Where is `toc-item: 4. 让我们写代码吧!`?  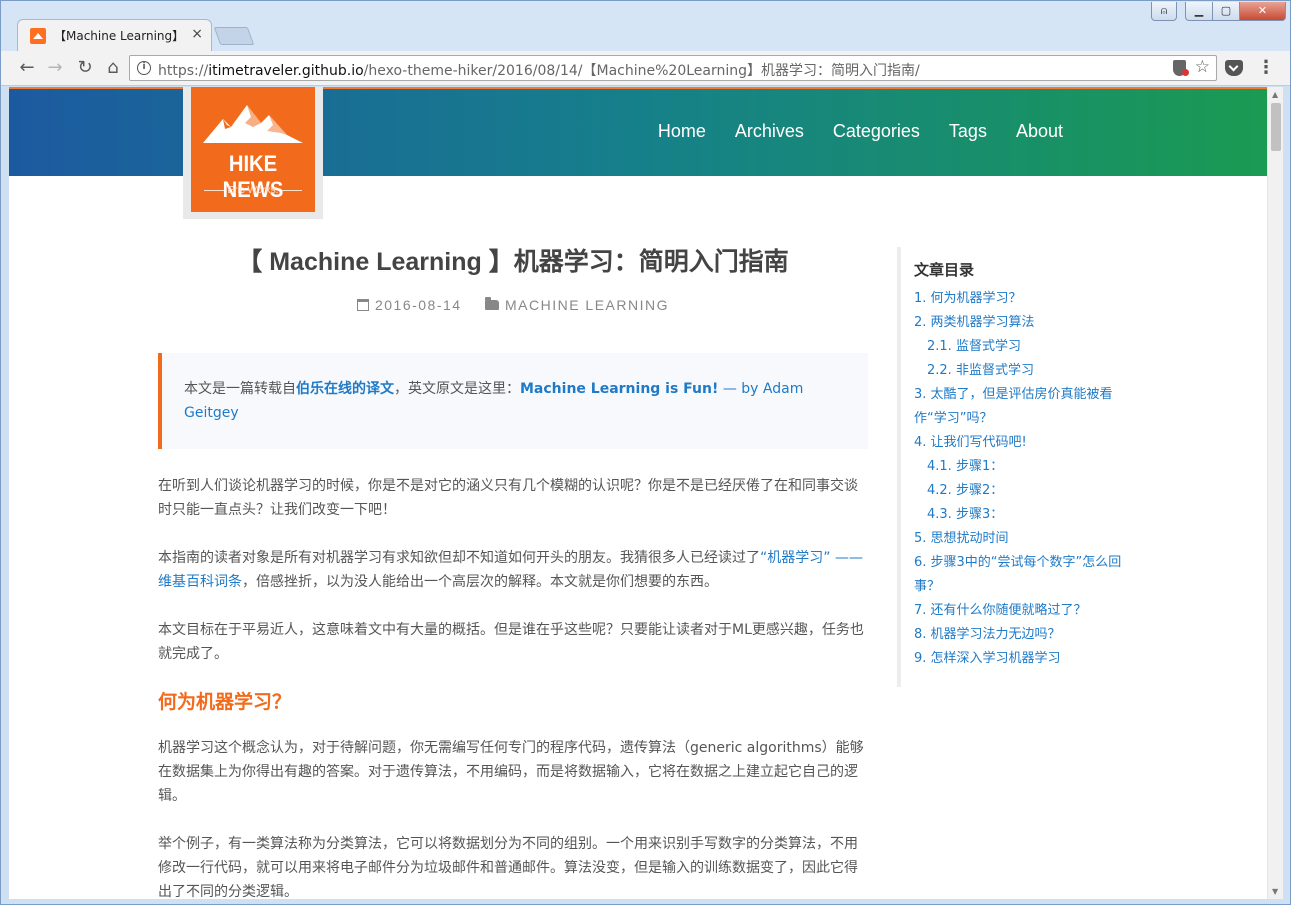
toc-item: 4. 让我们写代码吧! is located at coordinates (970, 443).